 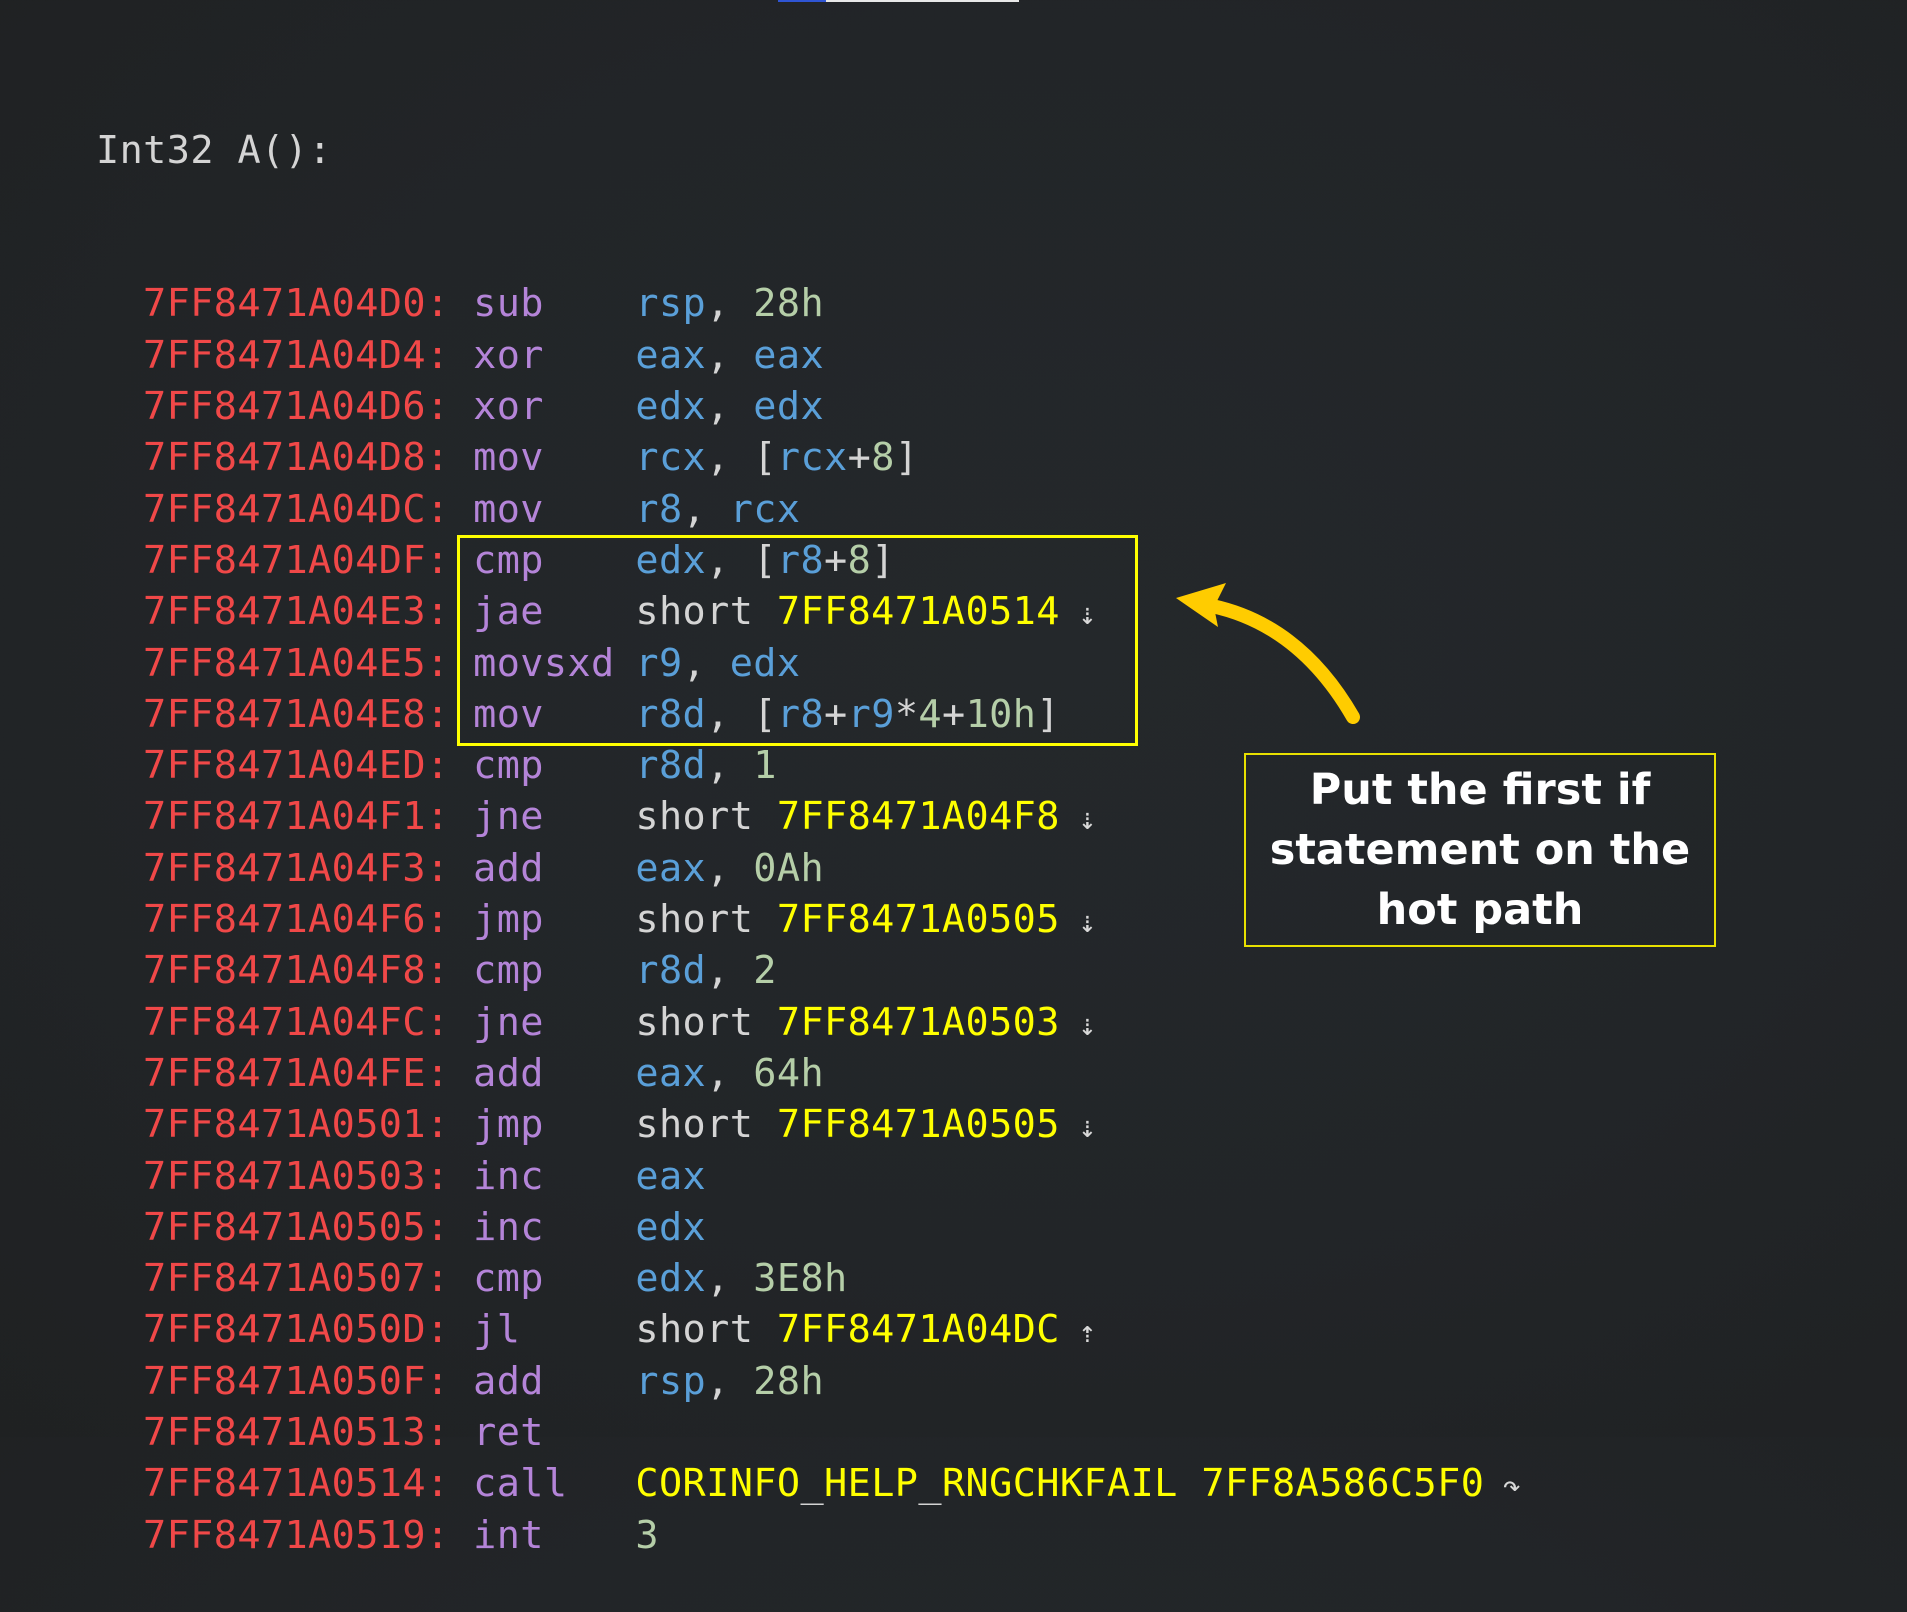 I want to click on jump-direction-icon: ⇡, so click(x=1078, y=1333).